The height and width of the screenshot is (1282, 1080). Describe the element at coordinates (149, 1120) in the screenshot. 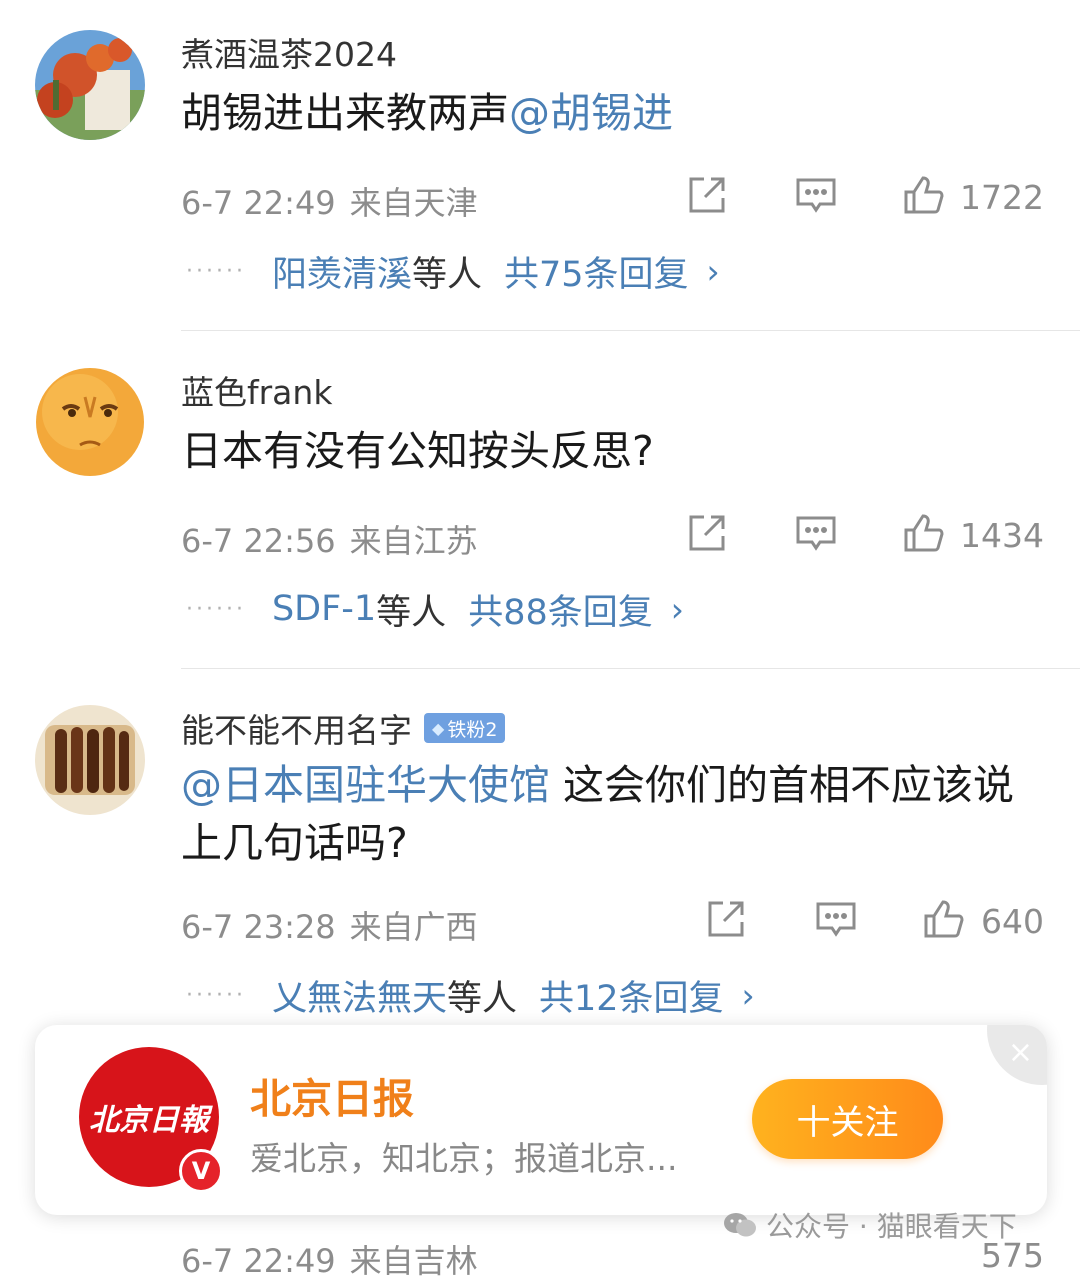

I see `brand-logo-text: 北京日報` at that location.